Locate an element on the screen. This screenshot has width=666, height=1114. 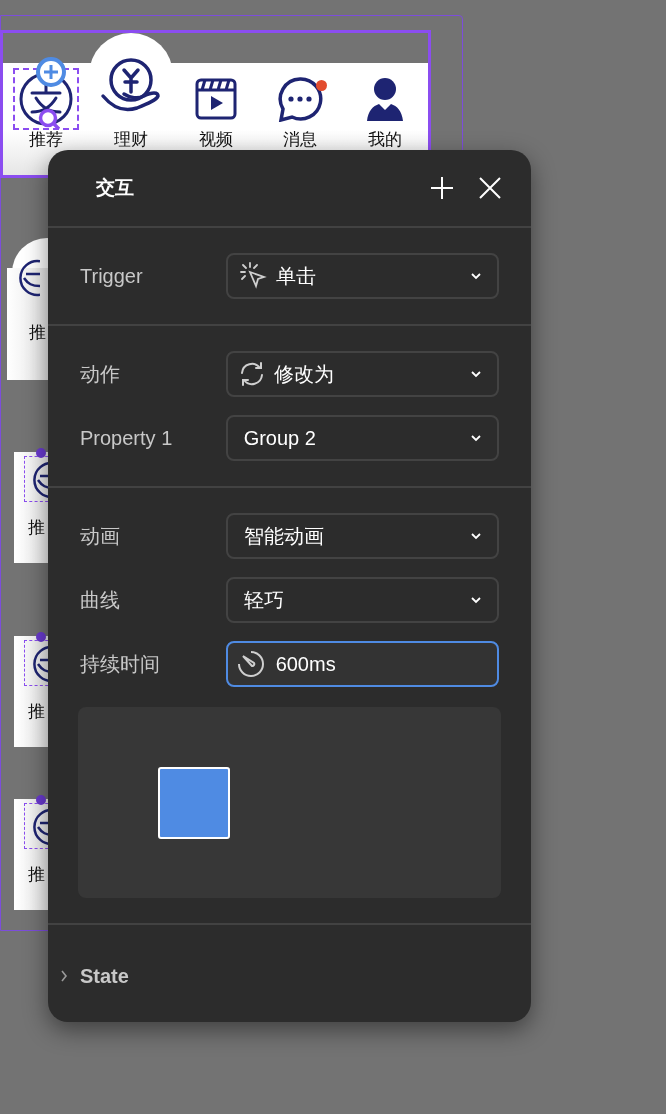
dropdown: Group 2 is located at coordinates (362, 438).